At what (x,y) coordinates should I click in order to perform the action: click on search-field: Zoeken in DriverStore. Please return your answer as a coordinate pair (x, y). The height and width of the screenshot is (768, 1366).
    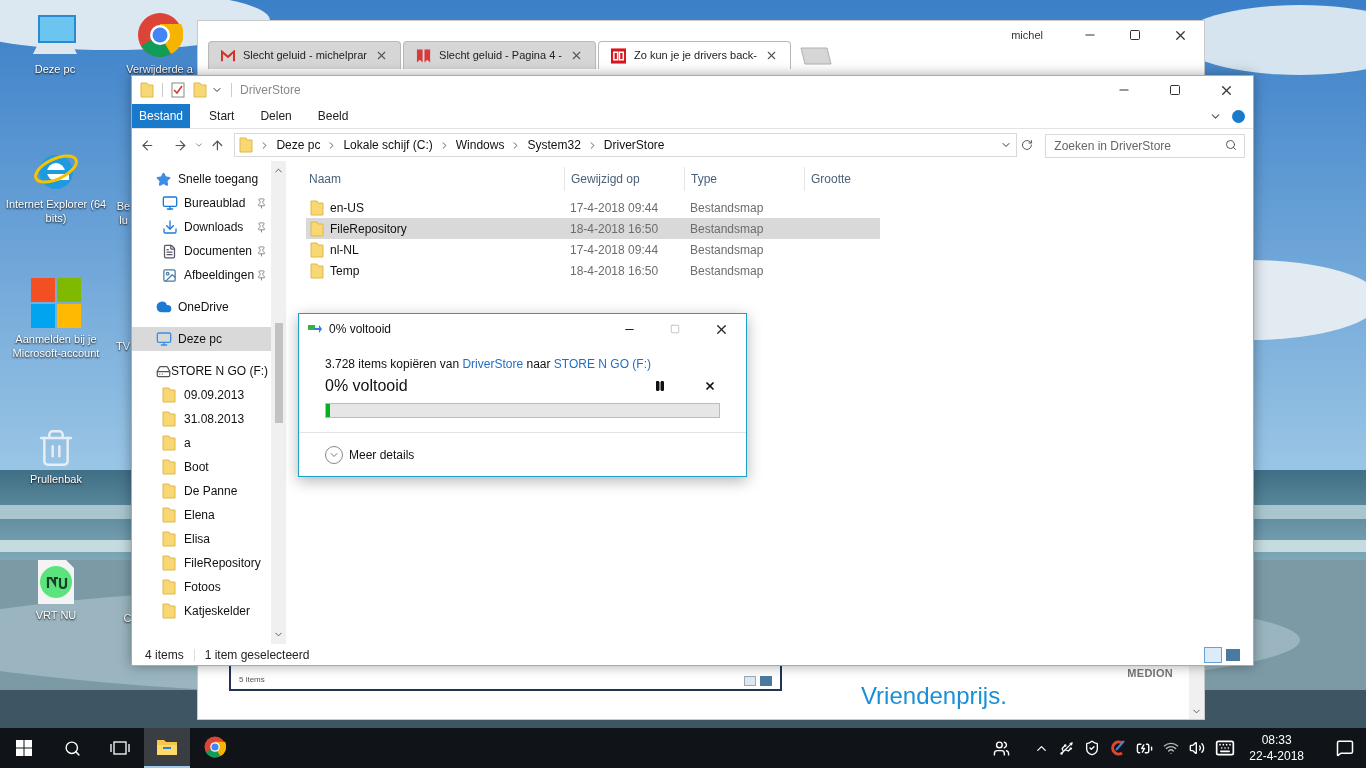
    Looking at the image, I should click on (1145, 146).